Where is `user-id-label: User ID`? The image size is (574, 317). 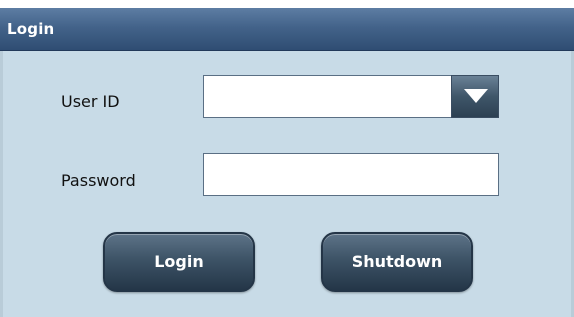 user-id-label: User ID is located at coordinates (90, 101).